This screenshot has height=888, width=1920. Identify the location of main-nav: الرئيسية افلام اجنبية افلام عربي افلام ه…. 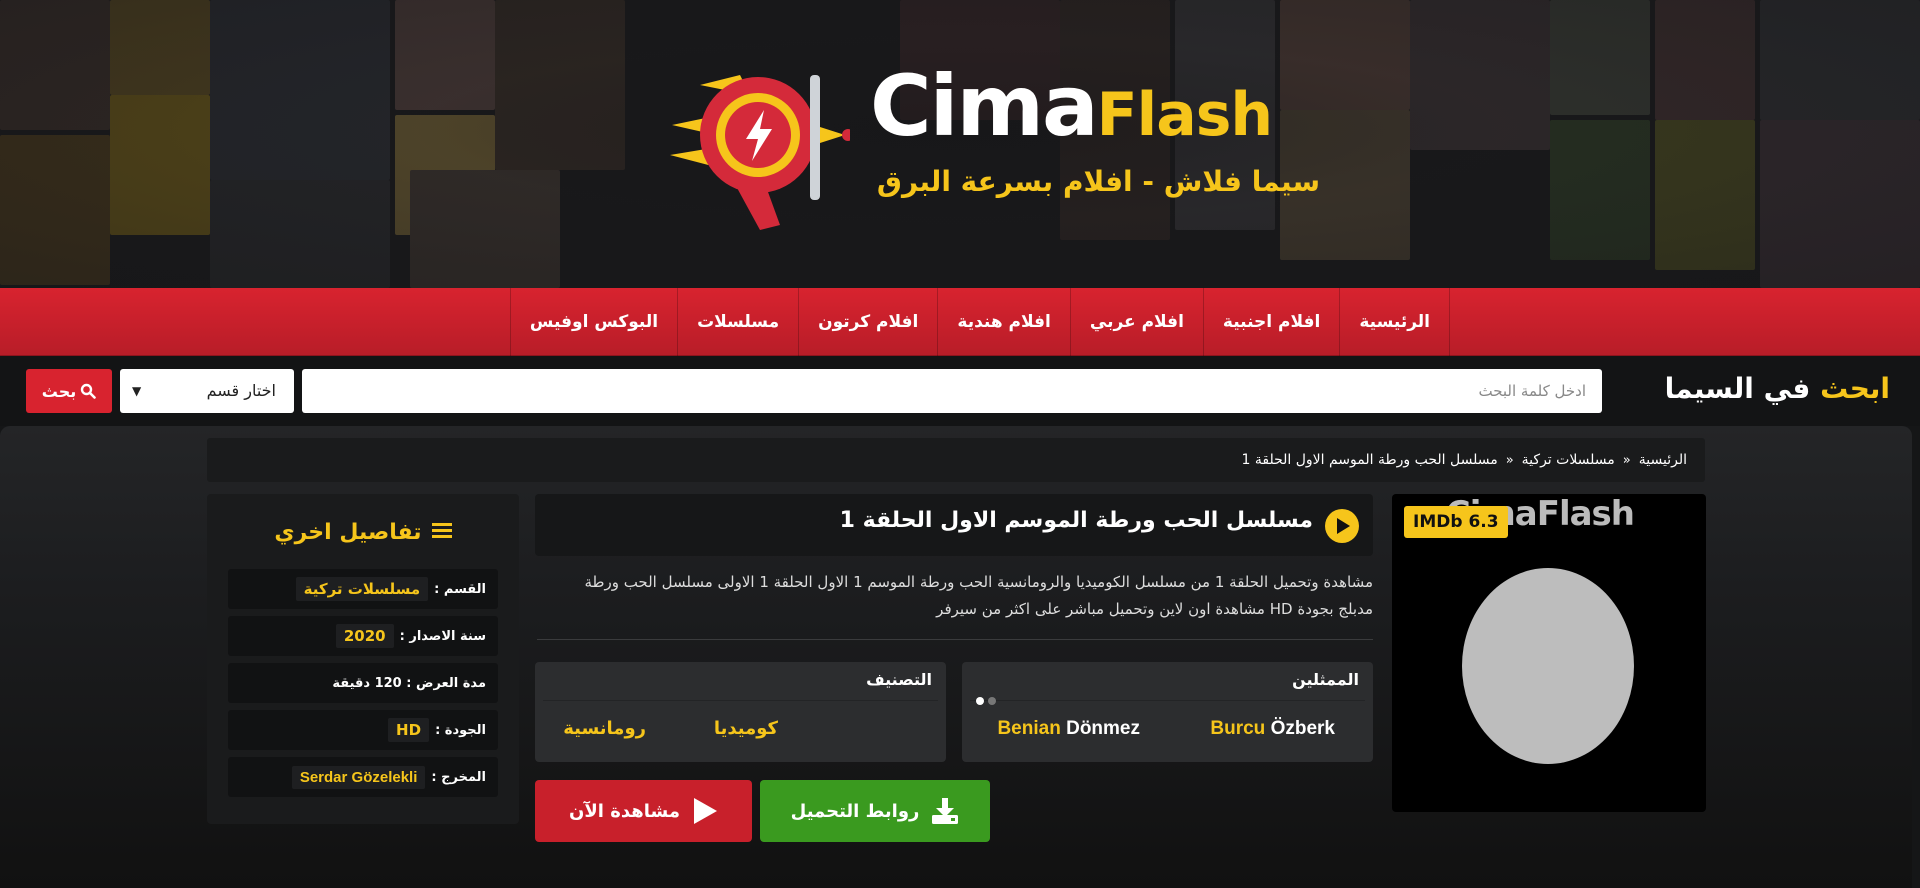
(960, 322).